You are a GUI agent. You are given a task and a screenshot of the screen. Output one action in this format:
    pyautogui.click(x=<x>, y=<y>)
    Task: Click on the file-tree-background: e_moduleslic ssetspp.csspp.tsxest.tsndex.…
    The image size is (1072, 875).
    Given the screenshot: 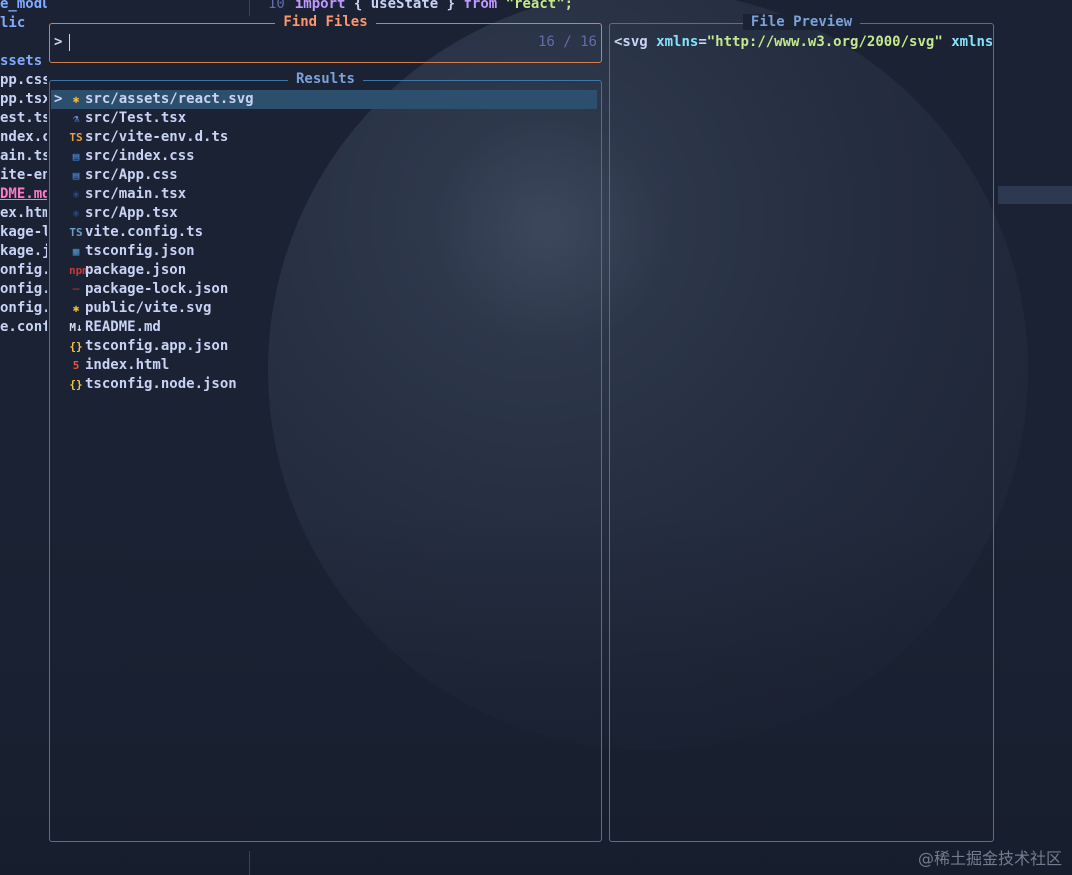 What is the action you would take?
    pyautogui.click(x=23, y=437)
    